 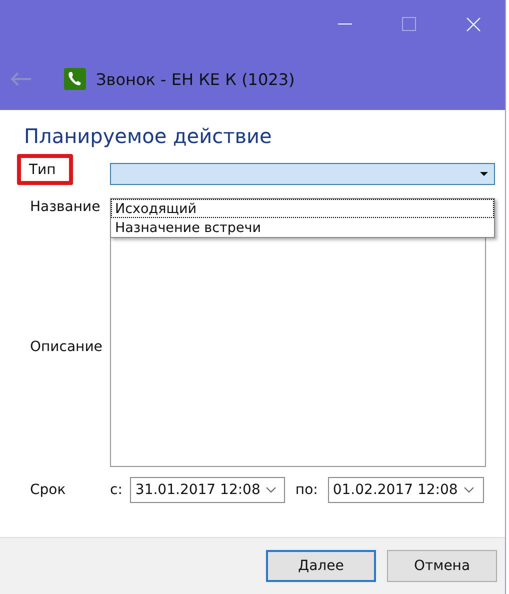 What do you see at coordinates (21, 79) in the screenshot?
I see `back-arrow-icon` at bounding box center [21, 79].